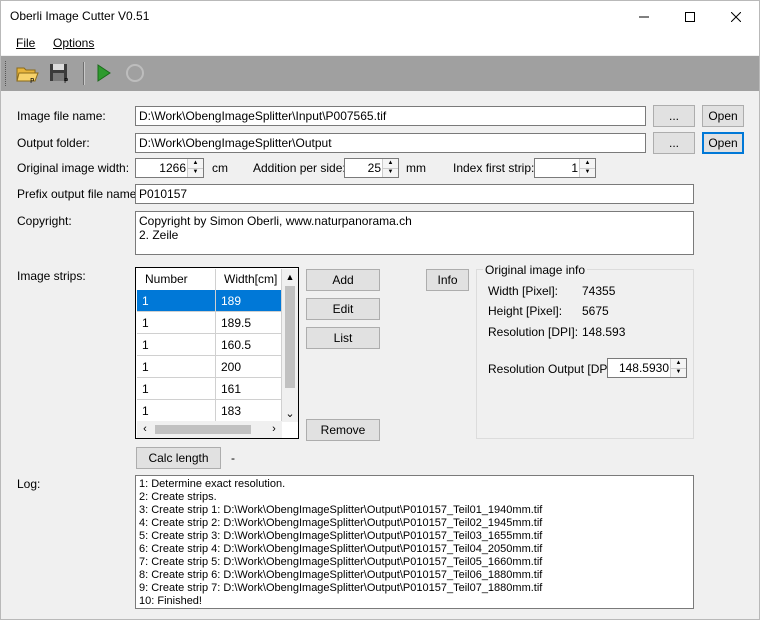 This screenshot has width=760, height=620. Describe the element at coordinates (343, 280) in the screenshot. I see `add-button: Add` at that location.